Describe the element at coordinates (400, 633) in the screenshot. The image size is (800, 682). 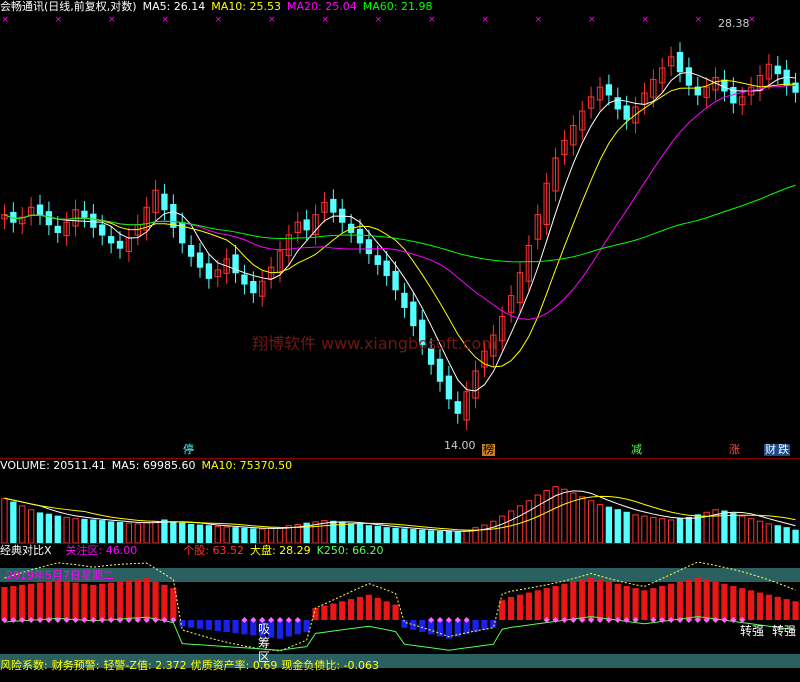
I see `indicator-green-line` at that location.